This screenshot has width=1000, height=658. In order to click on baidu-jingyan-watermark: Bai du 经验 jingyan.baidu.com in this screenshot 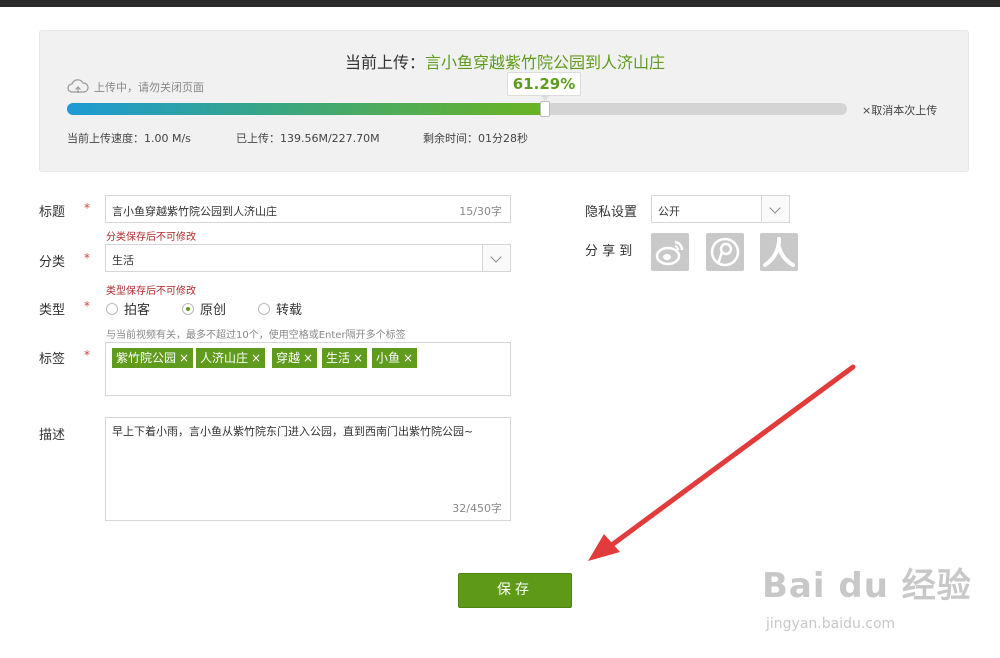, I will do `click(867, 595)`.